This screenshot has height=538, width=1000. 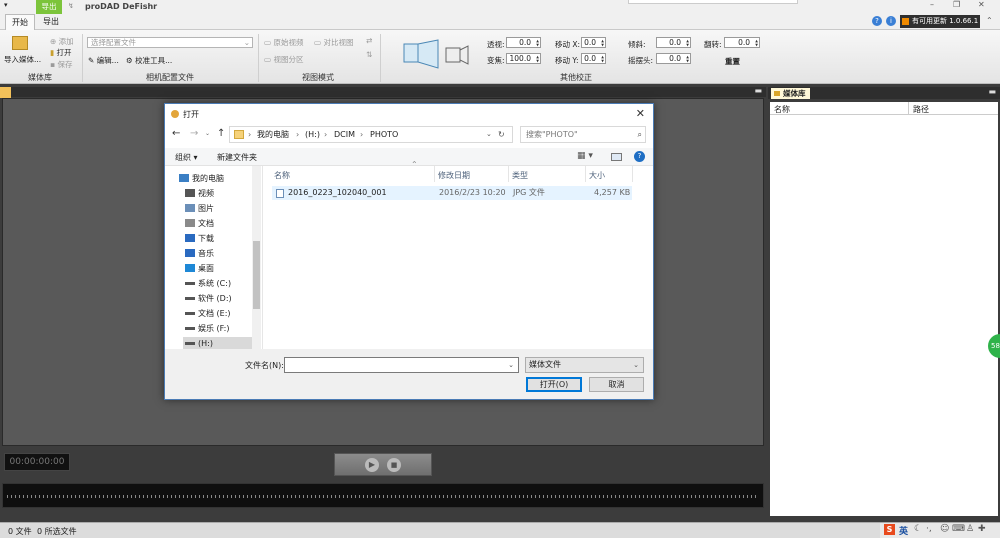 What do you see at coordinates (384, 134) in the screenshot?
I see `breadcrumb-item: PHOTO` at bounding box center [384, 134].